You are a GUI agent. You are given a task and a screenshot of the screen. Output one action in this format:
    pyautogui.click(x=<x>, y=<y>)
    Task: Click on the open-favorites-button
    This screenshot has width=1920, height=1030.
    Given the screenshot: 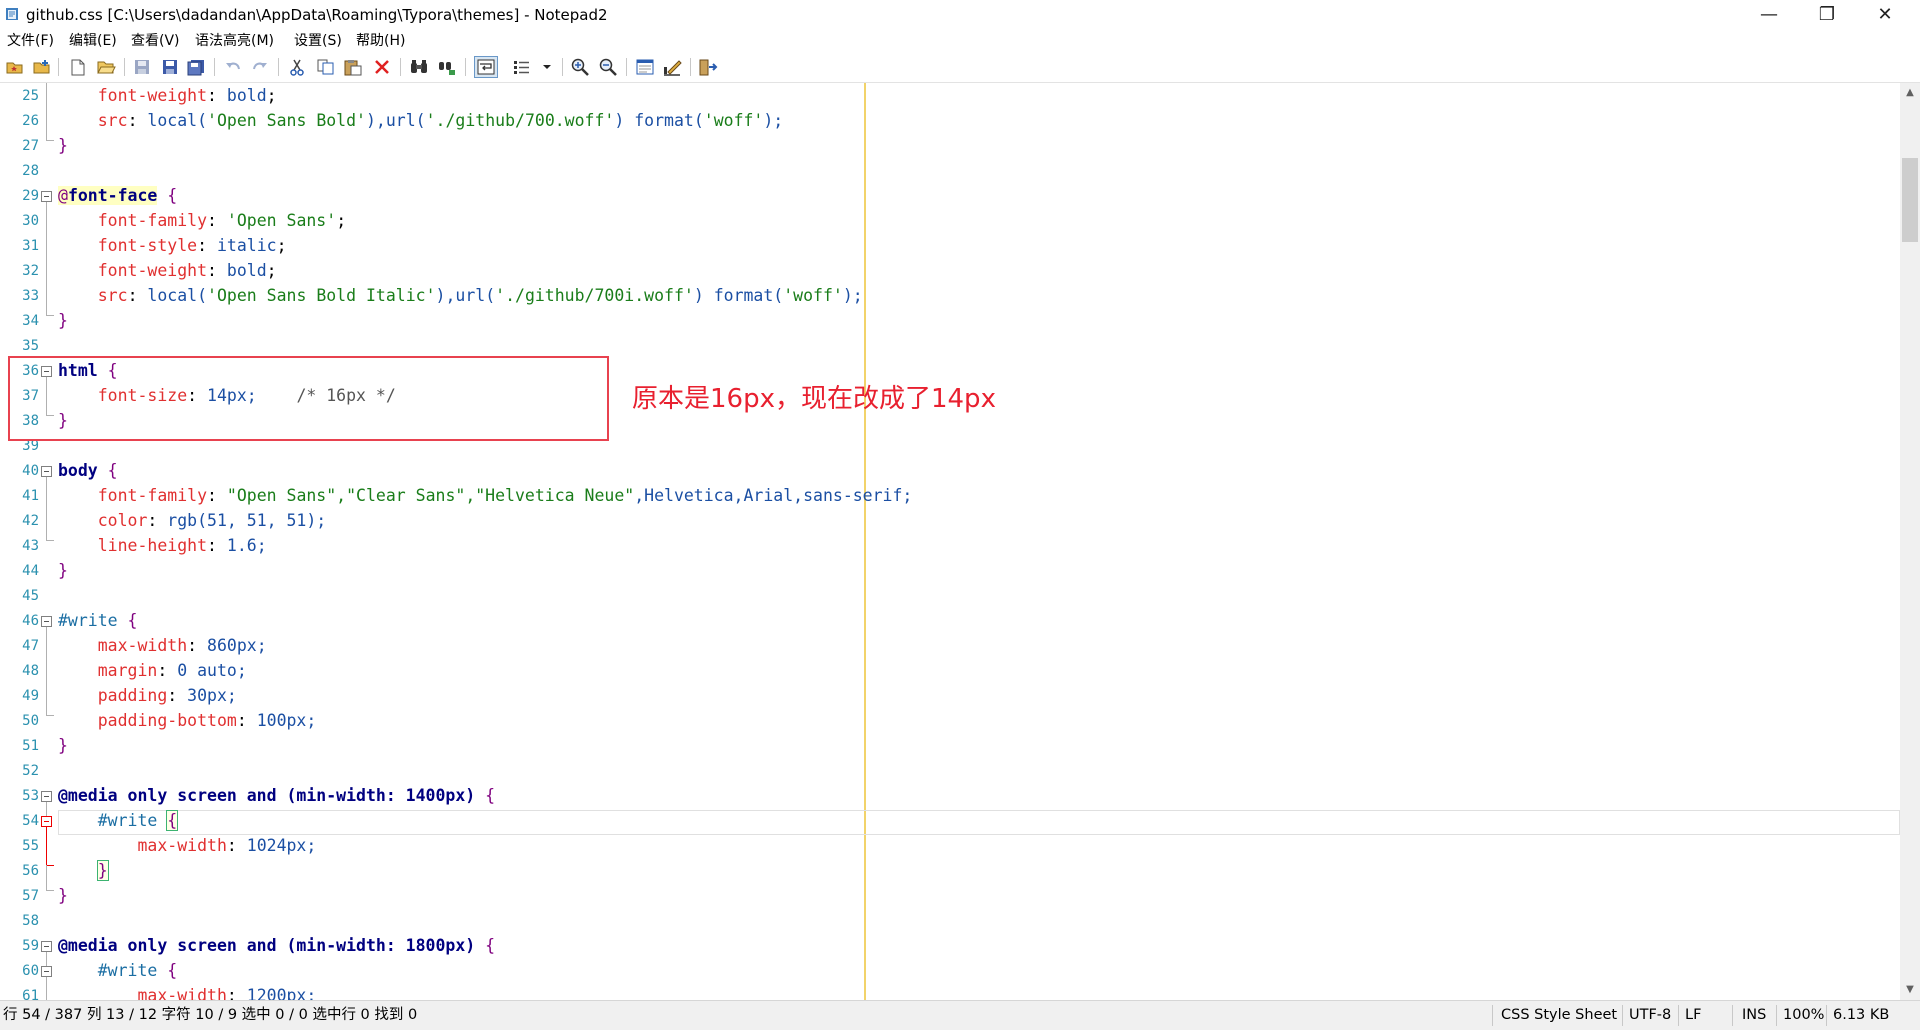 What is the action you would take?
    pyautogui.click(x=15, y=67)
    